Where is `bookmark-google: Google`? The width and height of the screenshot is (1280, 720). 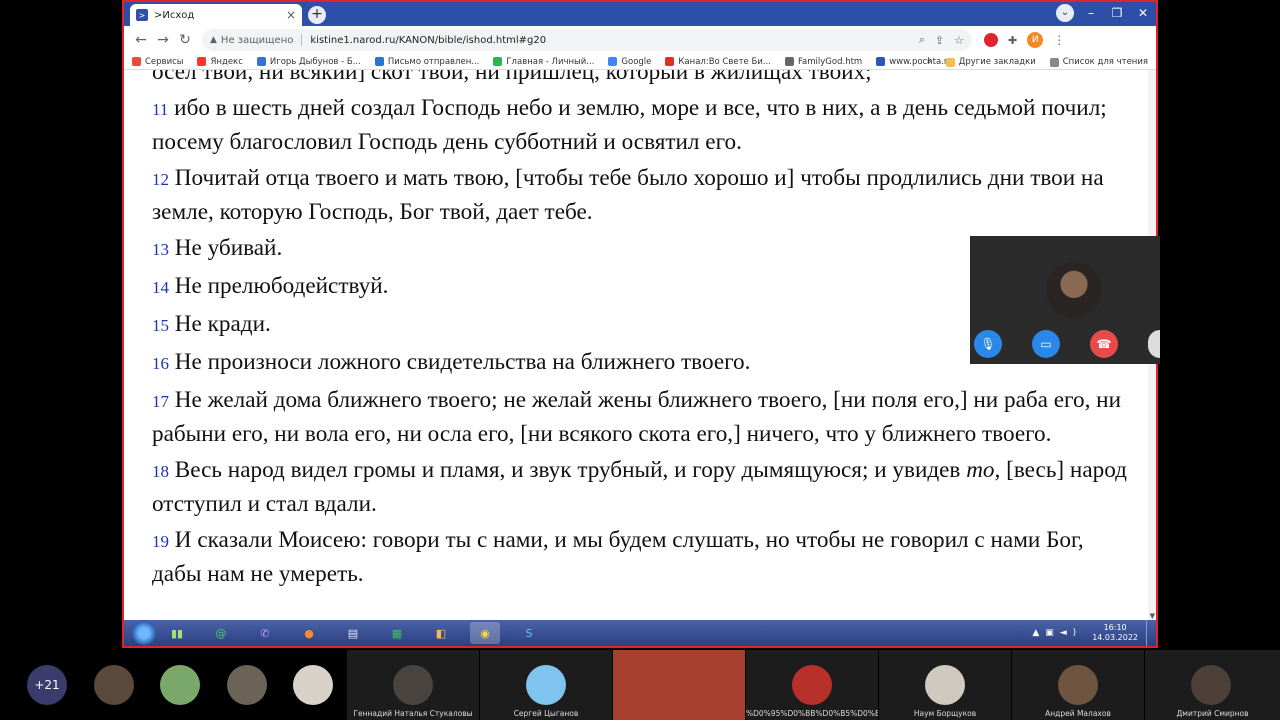
bookmark-google: Google is located at coordinates (629, 62).